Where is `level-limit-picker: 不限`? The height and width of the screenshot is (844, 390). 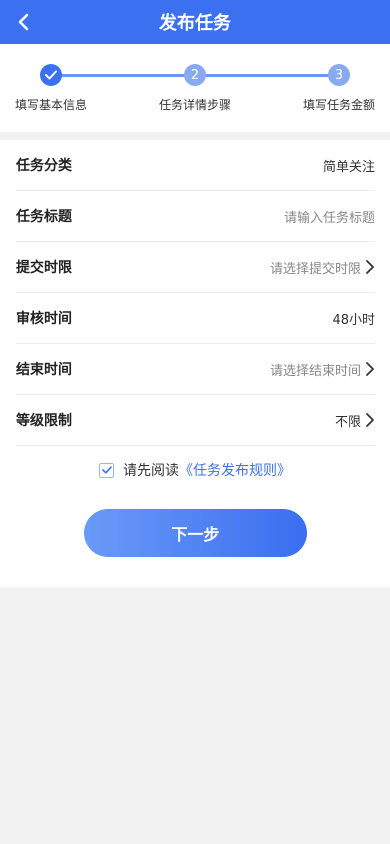
level-limit-picker: 不限 is located at coordinates (355, 420).